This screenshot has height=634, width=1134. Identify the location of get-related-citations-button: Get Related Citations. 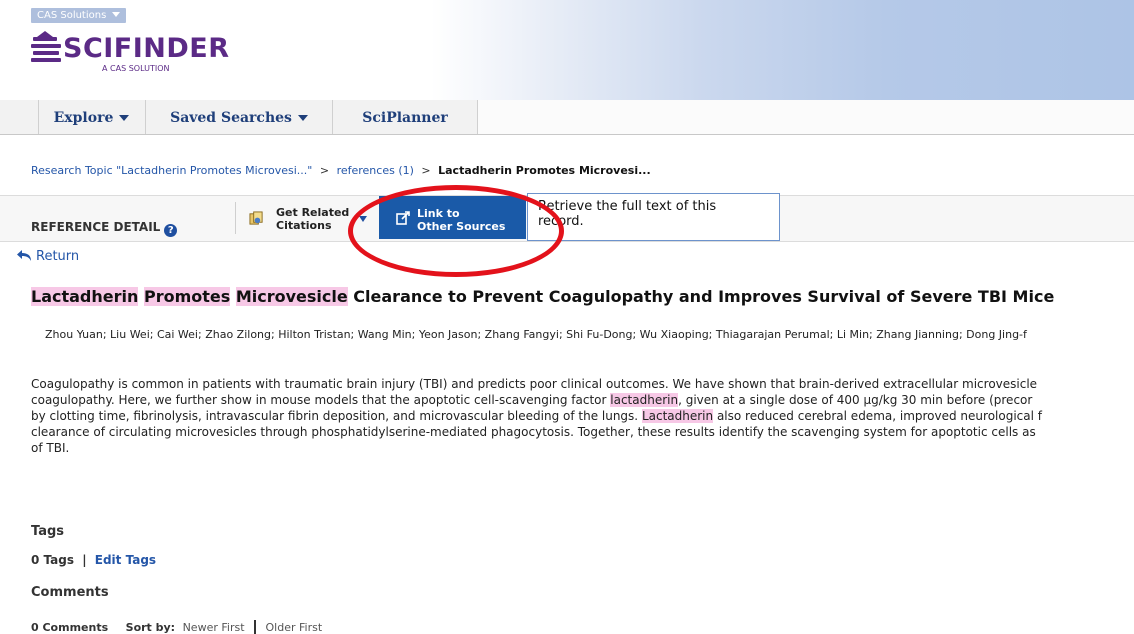
(304, 220).